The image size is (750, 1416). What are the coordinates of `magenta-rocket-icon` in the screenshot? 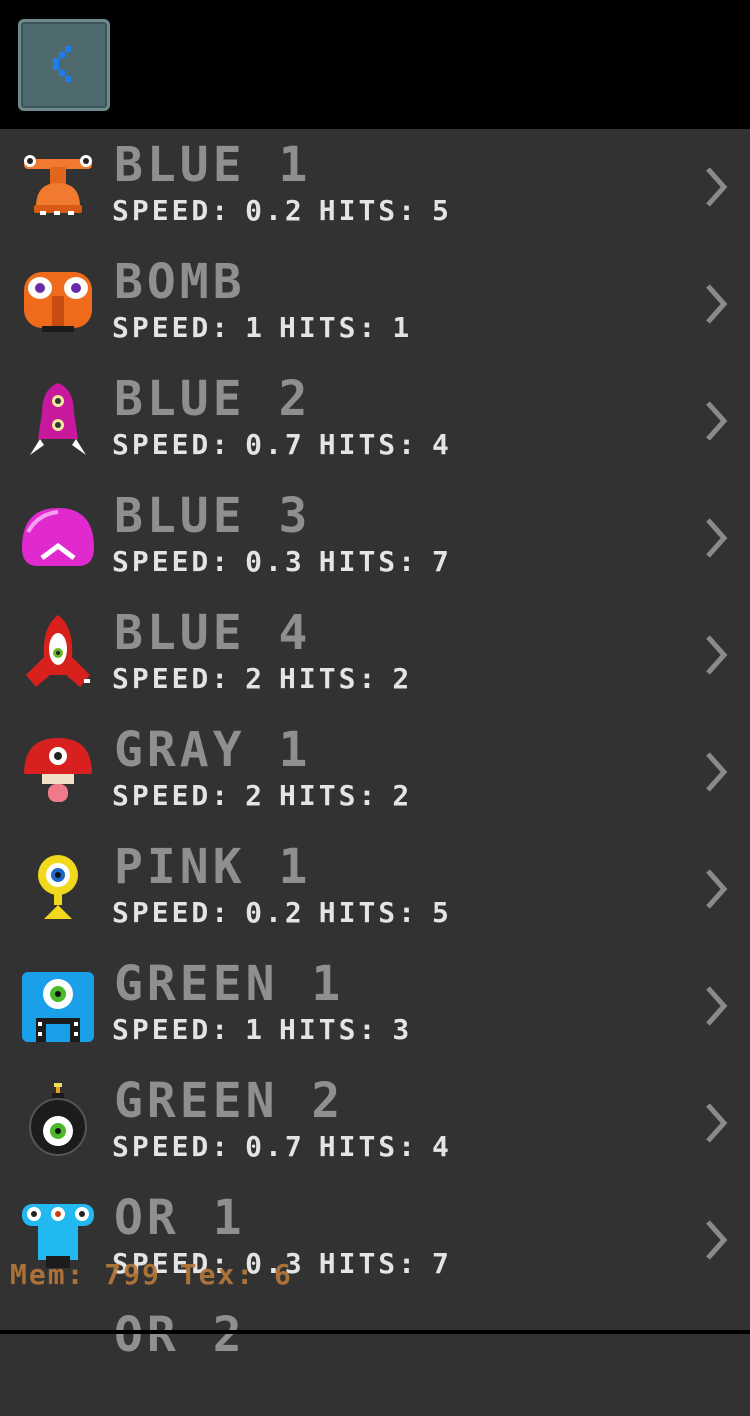 It's located at (58, 419).